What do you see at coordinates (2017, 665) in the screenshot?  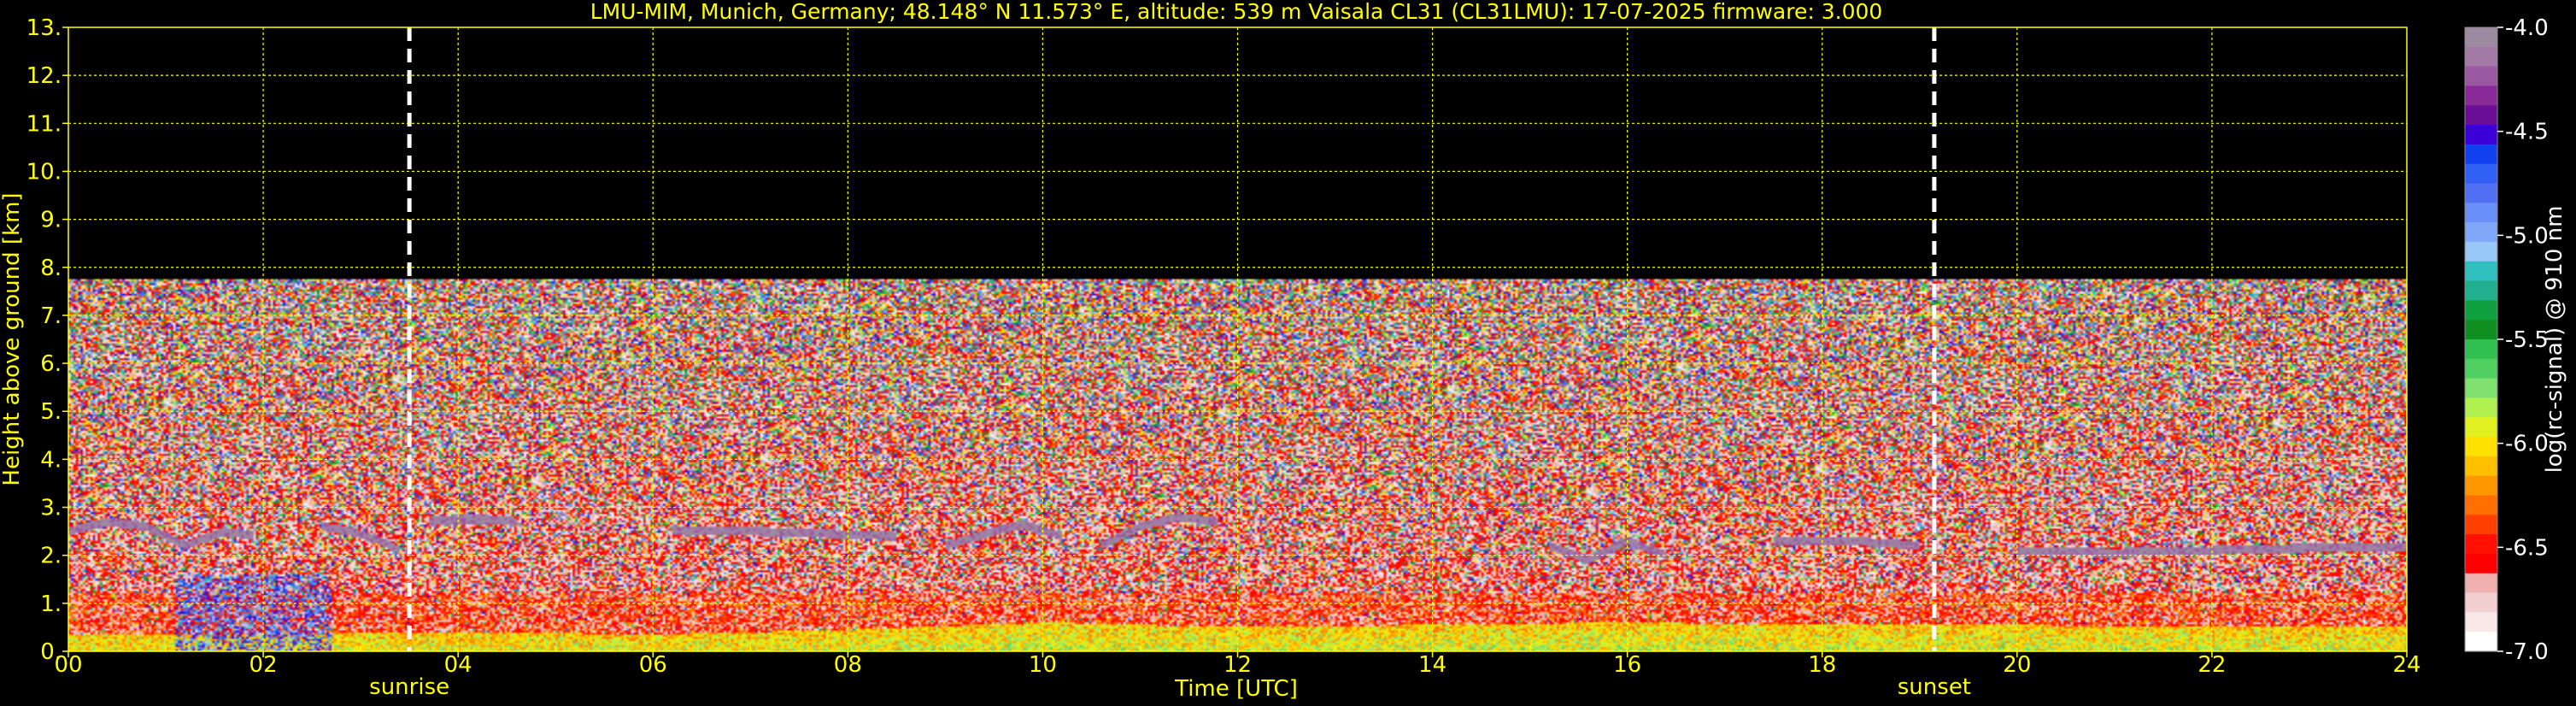 I see `tick-label-x: 20` at bounding box center [2017, 665].